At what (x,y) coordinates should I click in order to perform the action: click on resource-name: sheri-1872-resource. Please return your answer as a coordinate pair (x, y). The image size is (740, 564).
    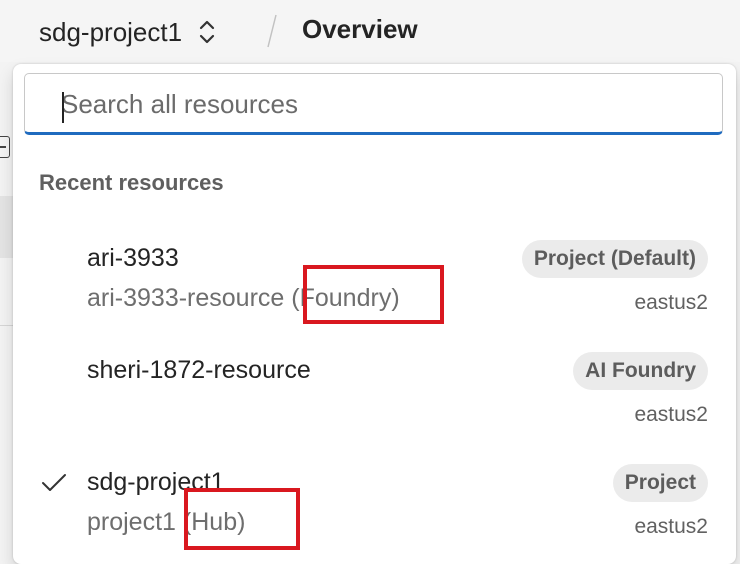
    Looking at the image, I should click on (199, 370).